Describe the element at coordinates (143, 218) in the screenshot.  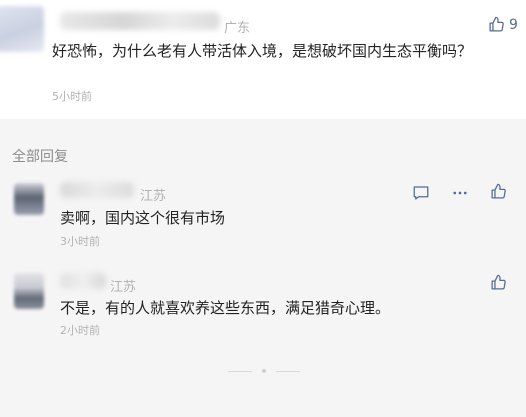
I see `reply-text: 卖啊，国内这个很有市场` at that location.